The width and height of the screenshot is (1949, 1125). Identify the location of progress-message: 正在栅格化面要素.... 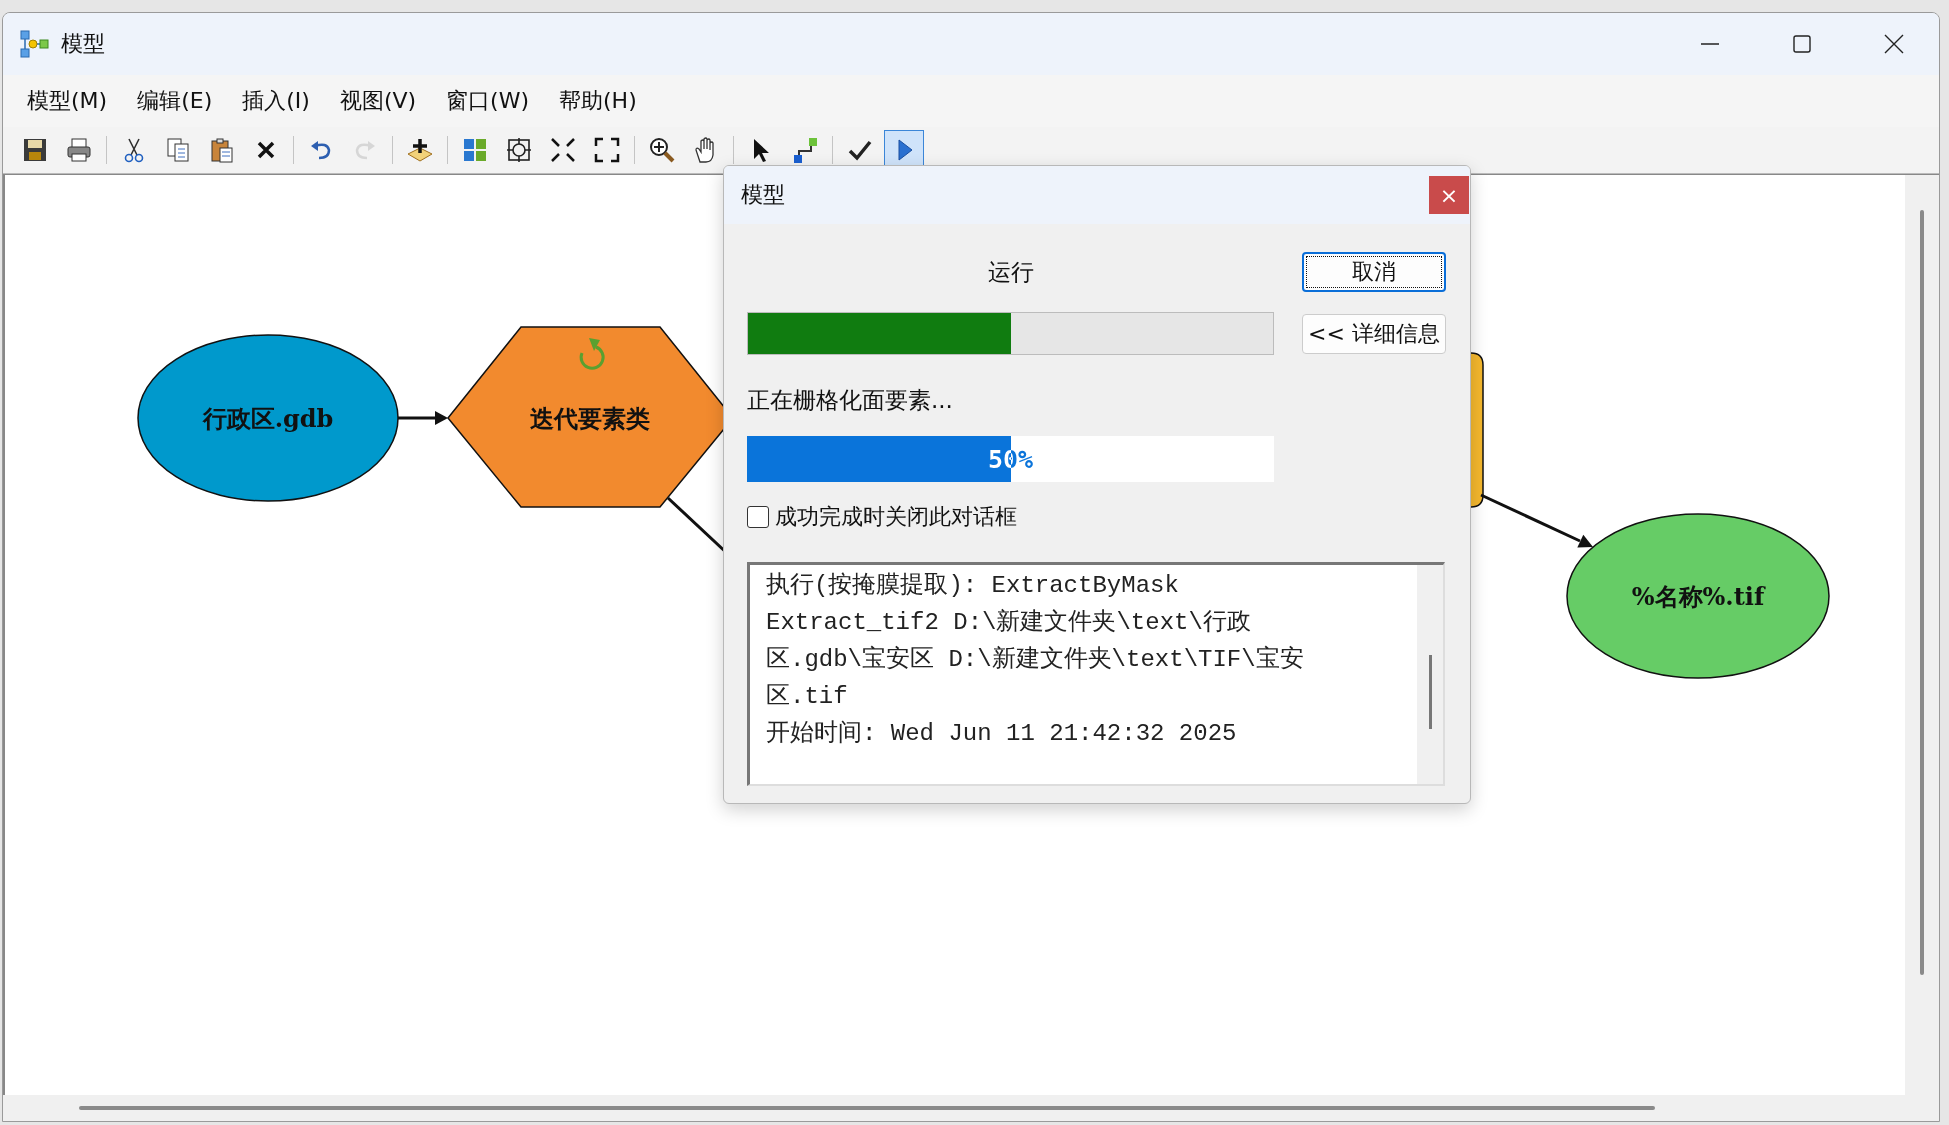
(850, 400).